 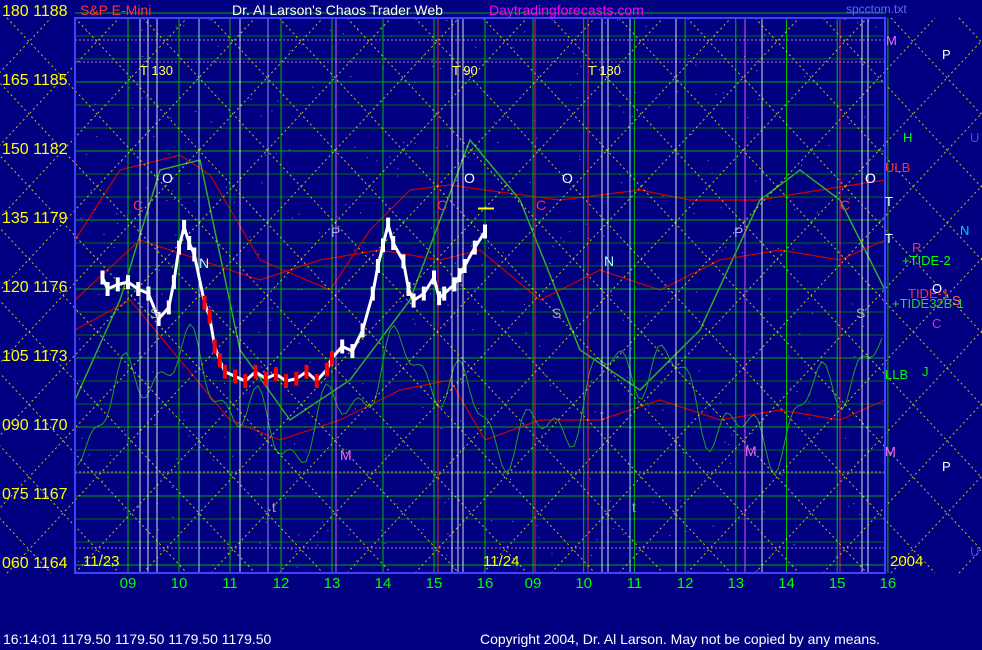 I want to click on right-label: J, so click(x=925, y=371).